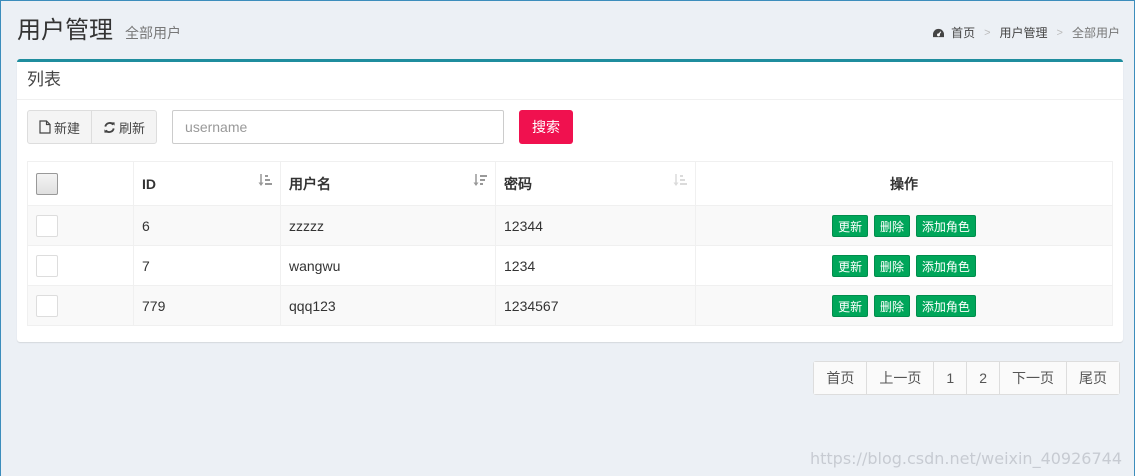 The height and width of the screenshot is (476, 1135). What do you see at coordinates (109, 127) in the screenshot?
I see `refresh-icon` at bounding box center [109, 127].